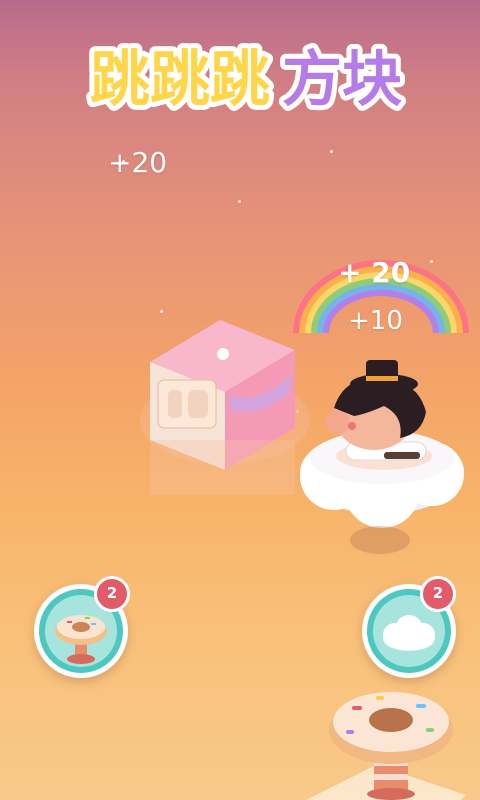 The image size is (480, 800). I want to click on donut-platform, so click(391, 746).